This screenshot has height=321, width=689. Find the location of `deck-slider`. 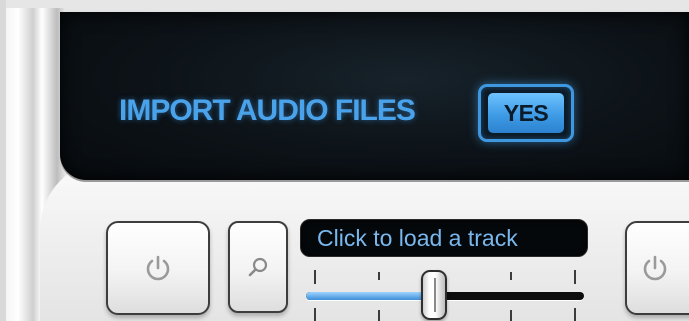

deck-slider is located at coordinates (445, 291).